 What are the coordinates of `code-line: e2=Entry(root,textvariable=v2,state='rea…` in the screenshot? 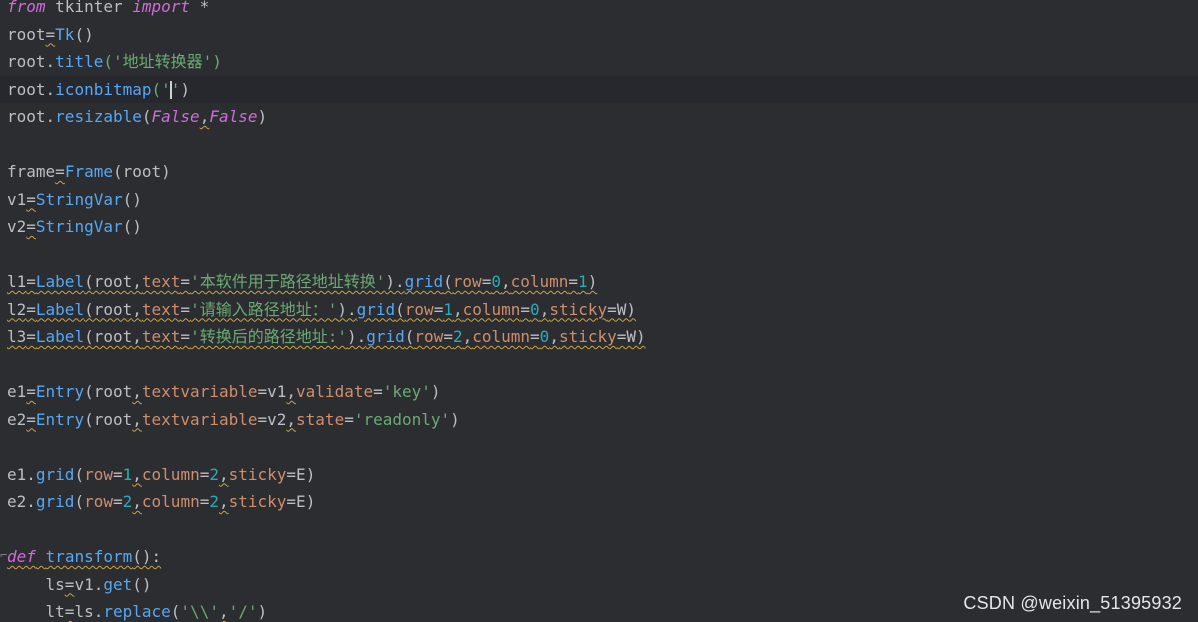 It's located at (599, 420).